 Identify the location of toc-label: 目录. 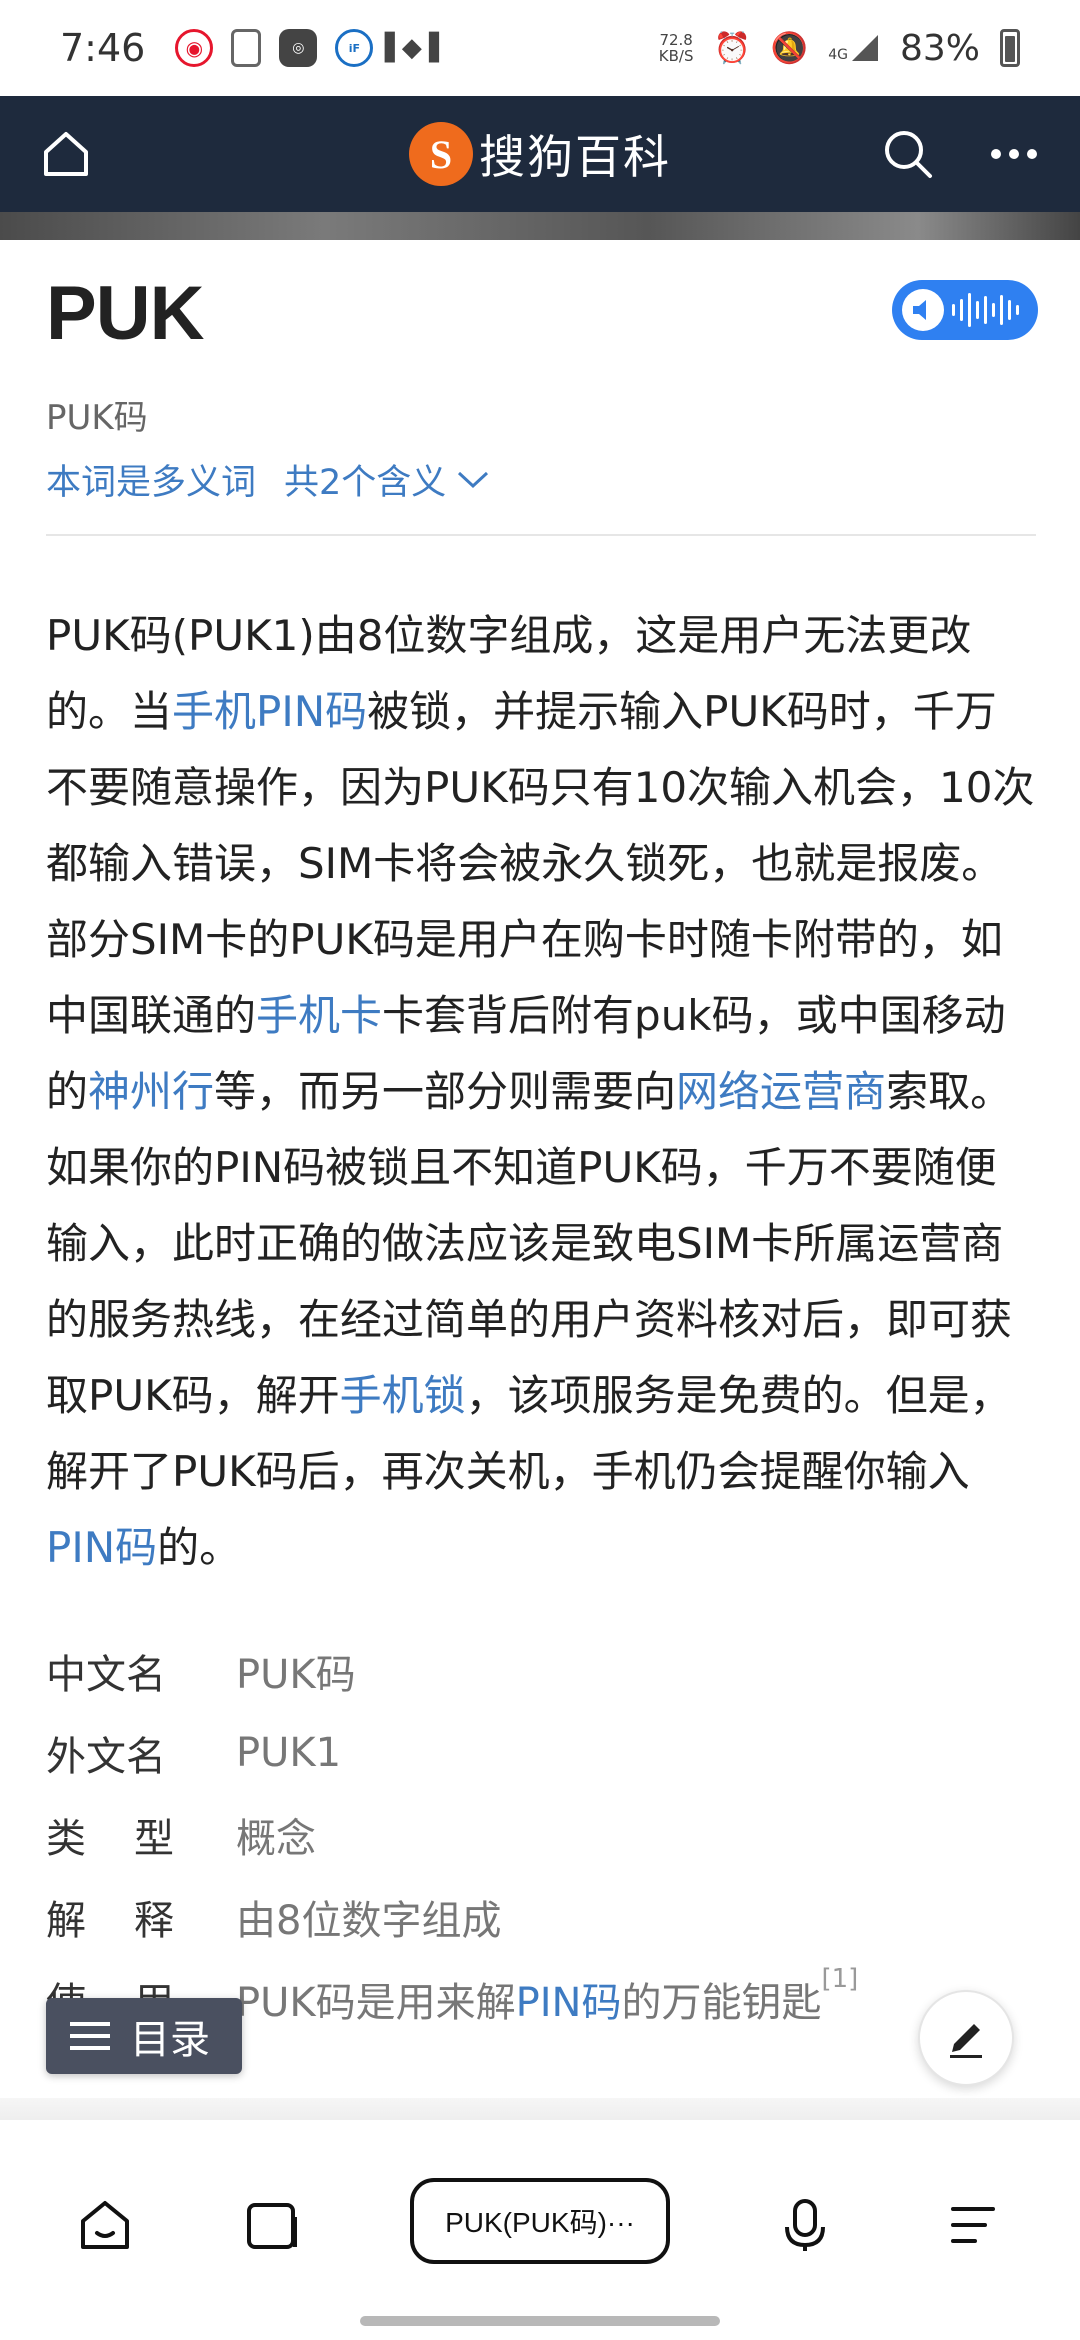
(170, 2040).